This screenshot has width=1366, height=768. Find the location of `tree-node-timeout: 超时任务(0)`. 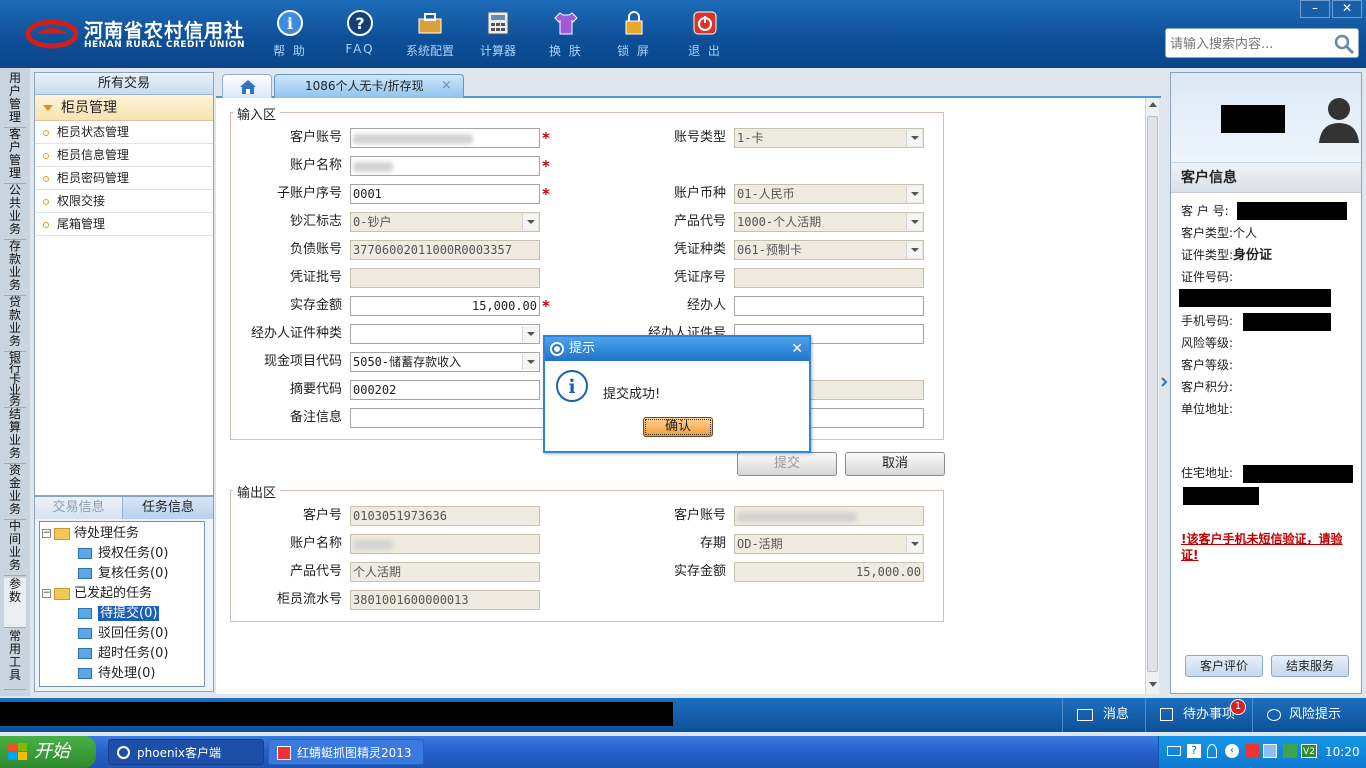

tree-node-timeout: 超时任务(0) is located at coordinates (123, 654).